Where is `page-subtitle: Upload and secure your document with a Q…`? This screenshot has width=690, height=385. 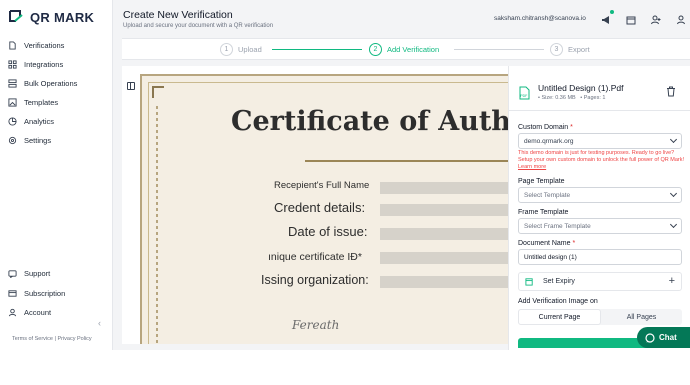
page-subtitle: Upload and secure your document with a Q… is located at coordinates (198, 26).